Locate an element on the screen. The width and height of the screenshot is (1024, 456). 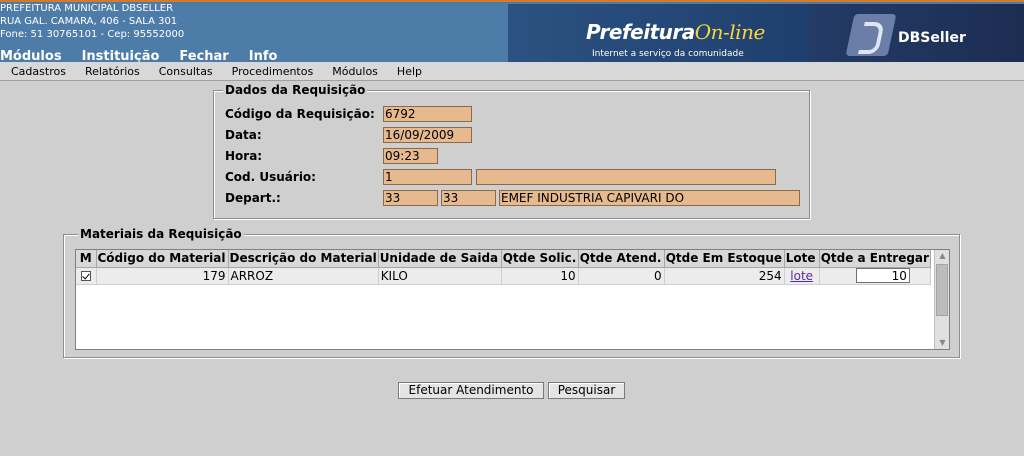
cell-atend: 0 is located at coordinates (621, 276).